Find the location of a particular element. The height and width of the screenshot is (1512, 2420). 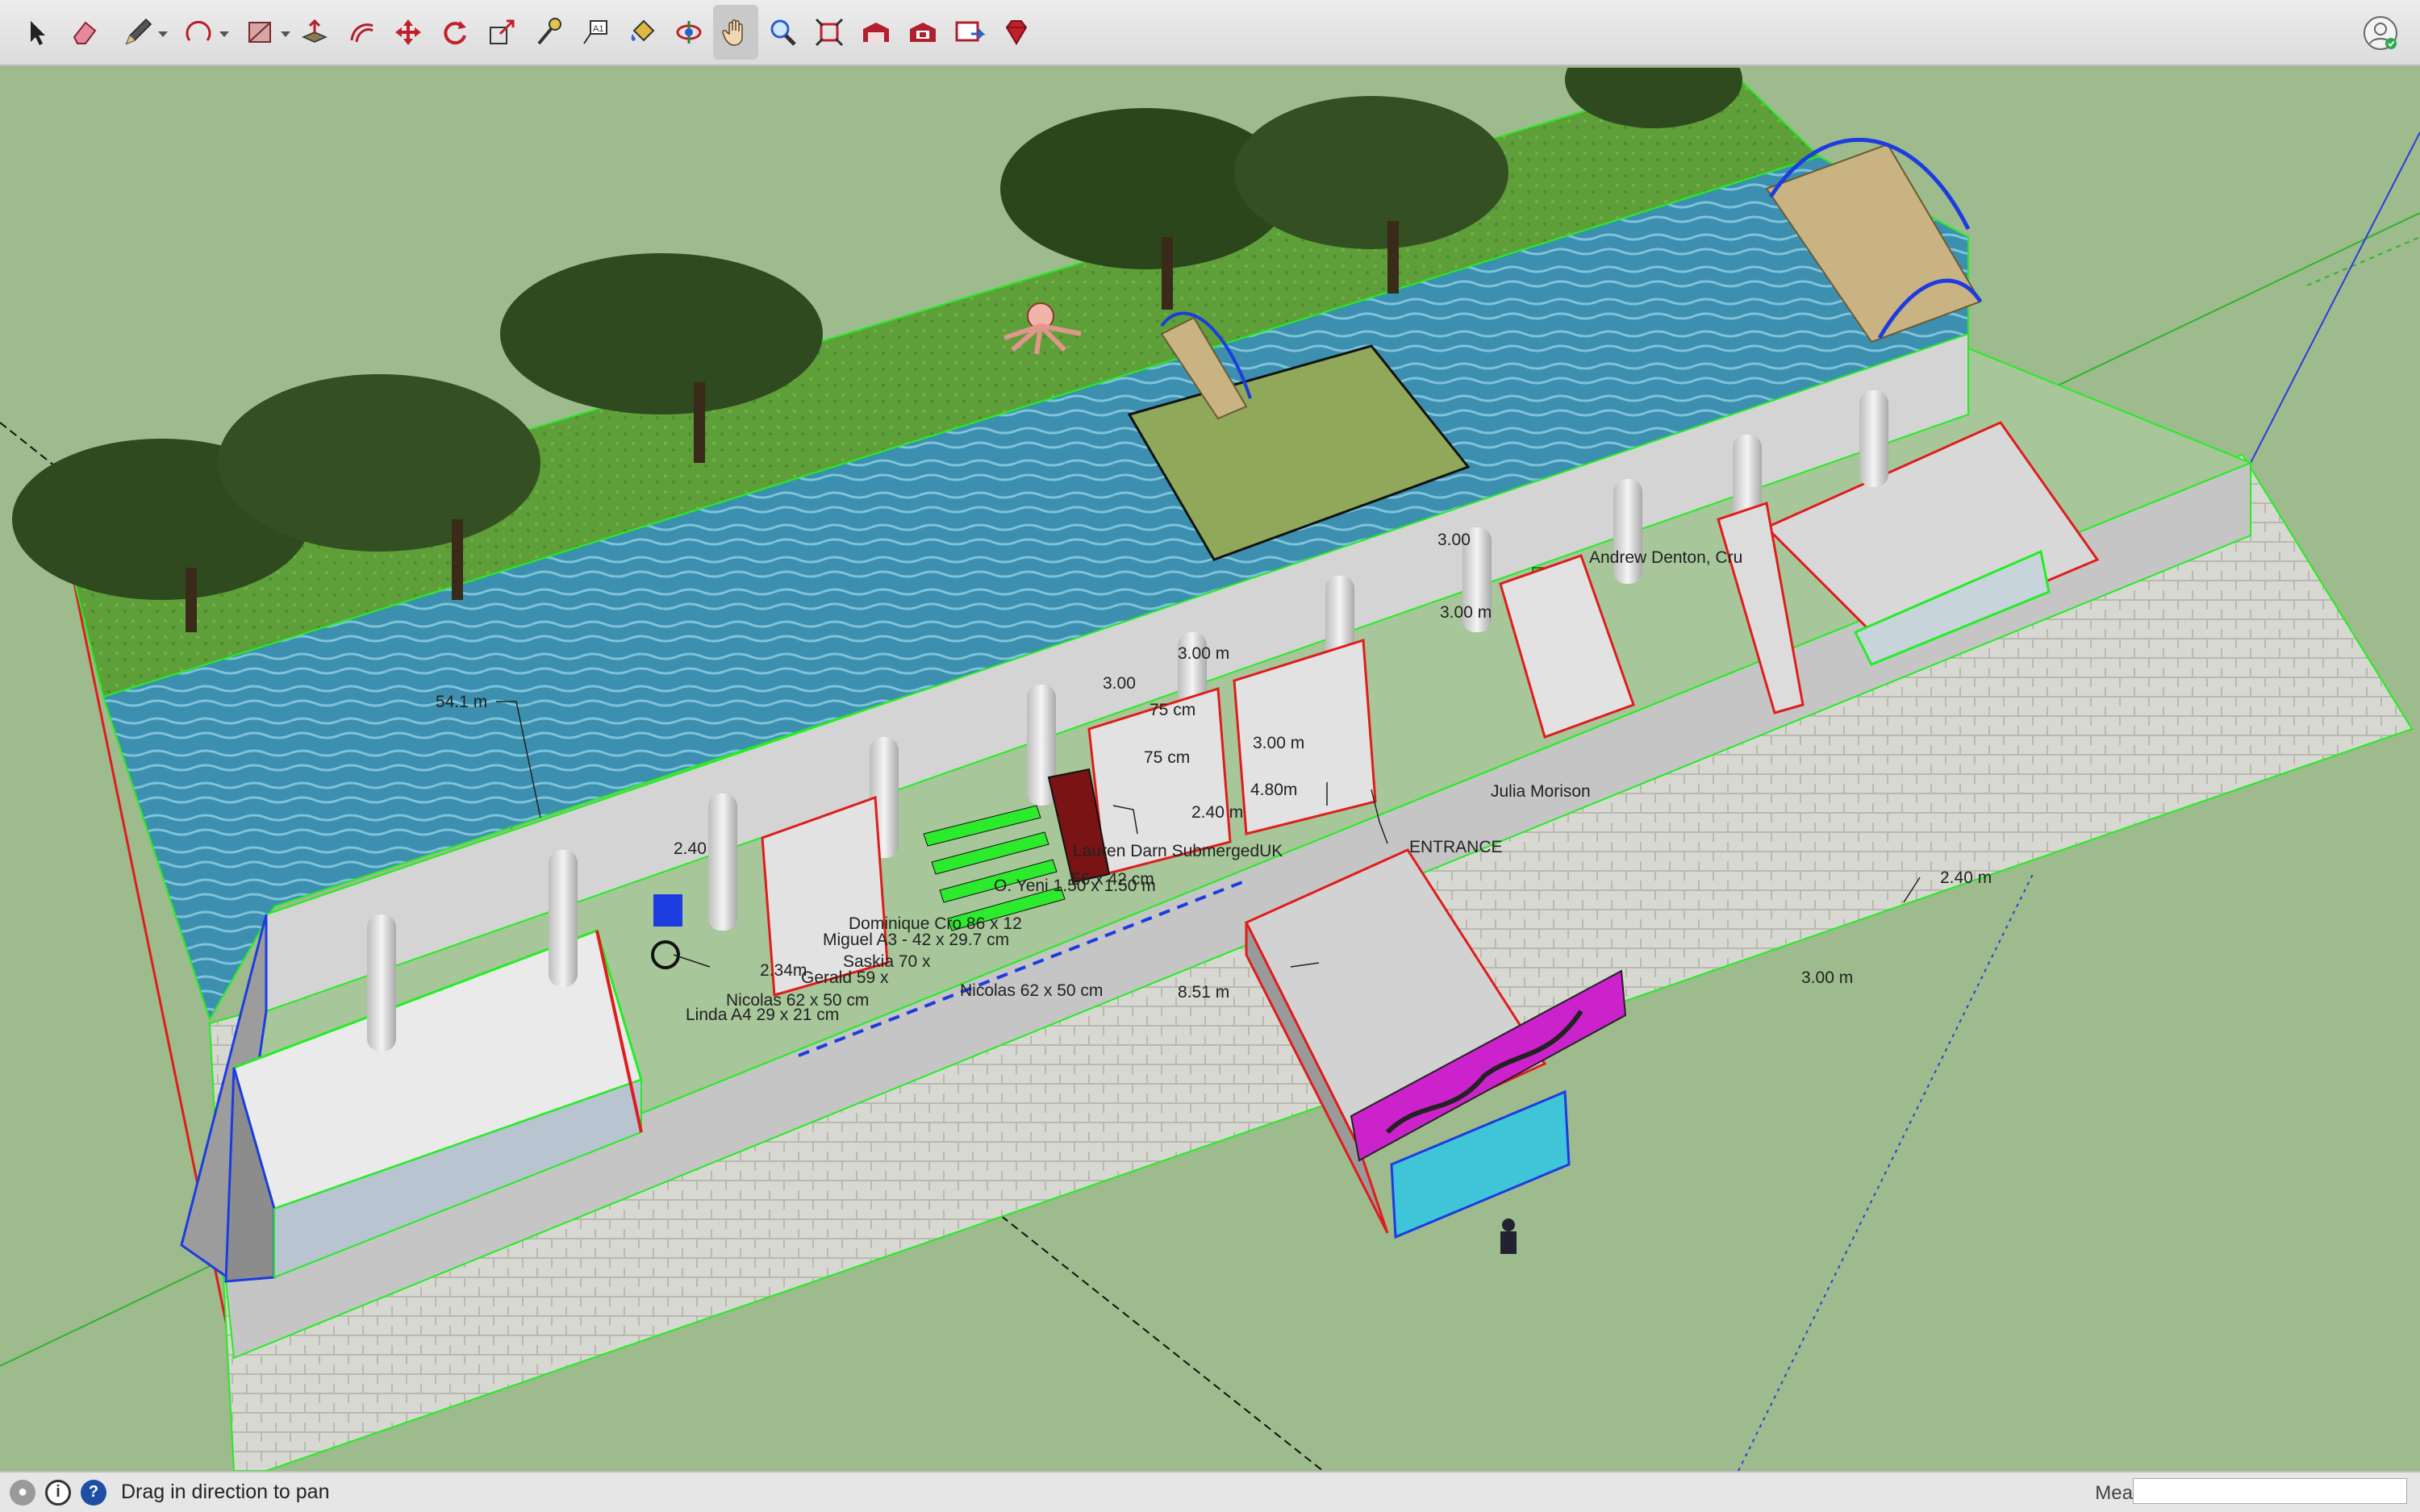

tape-measure-icon is located at coordinates (549, 31).